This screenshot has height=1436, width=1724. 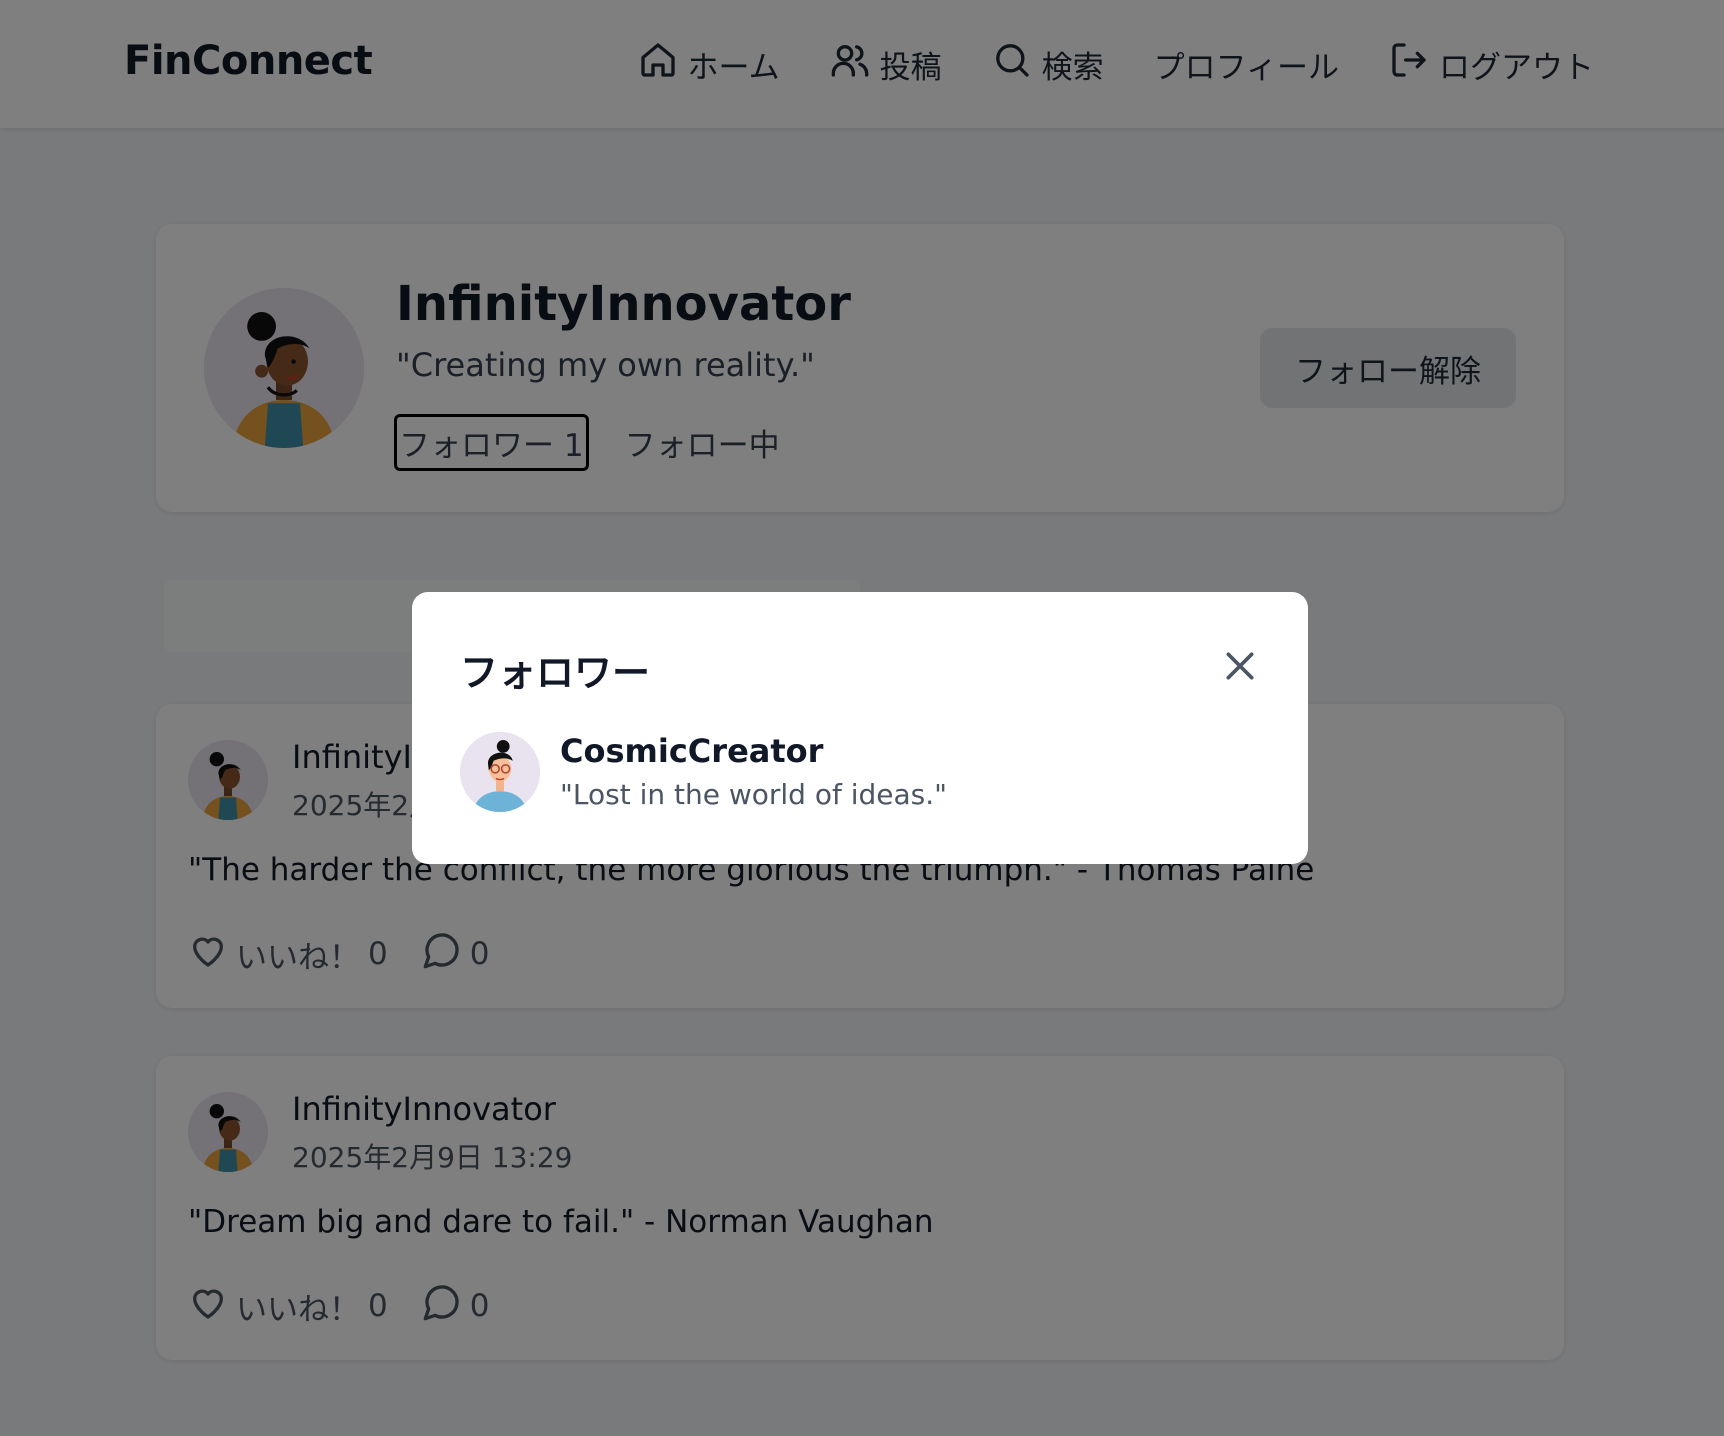 What do you see at coordinates (691, 751) in the screenshot?
I see `follower-name: CosmicCreator` at bounding box center [691, 751].